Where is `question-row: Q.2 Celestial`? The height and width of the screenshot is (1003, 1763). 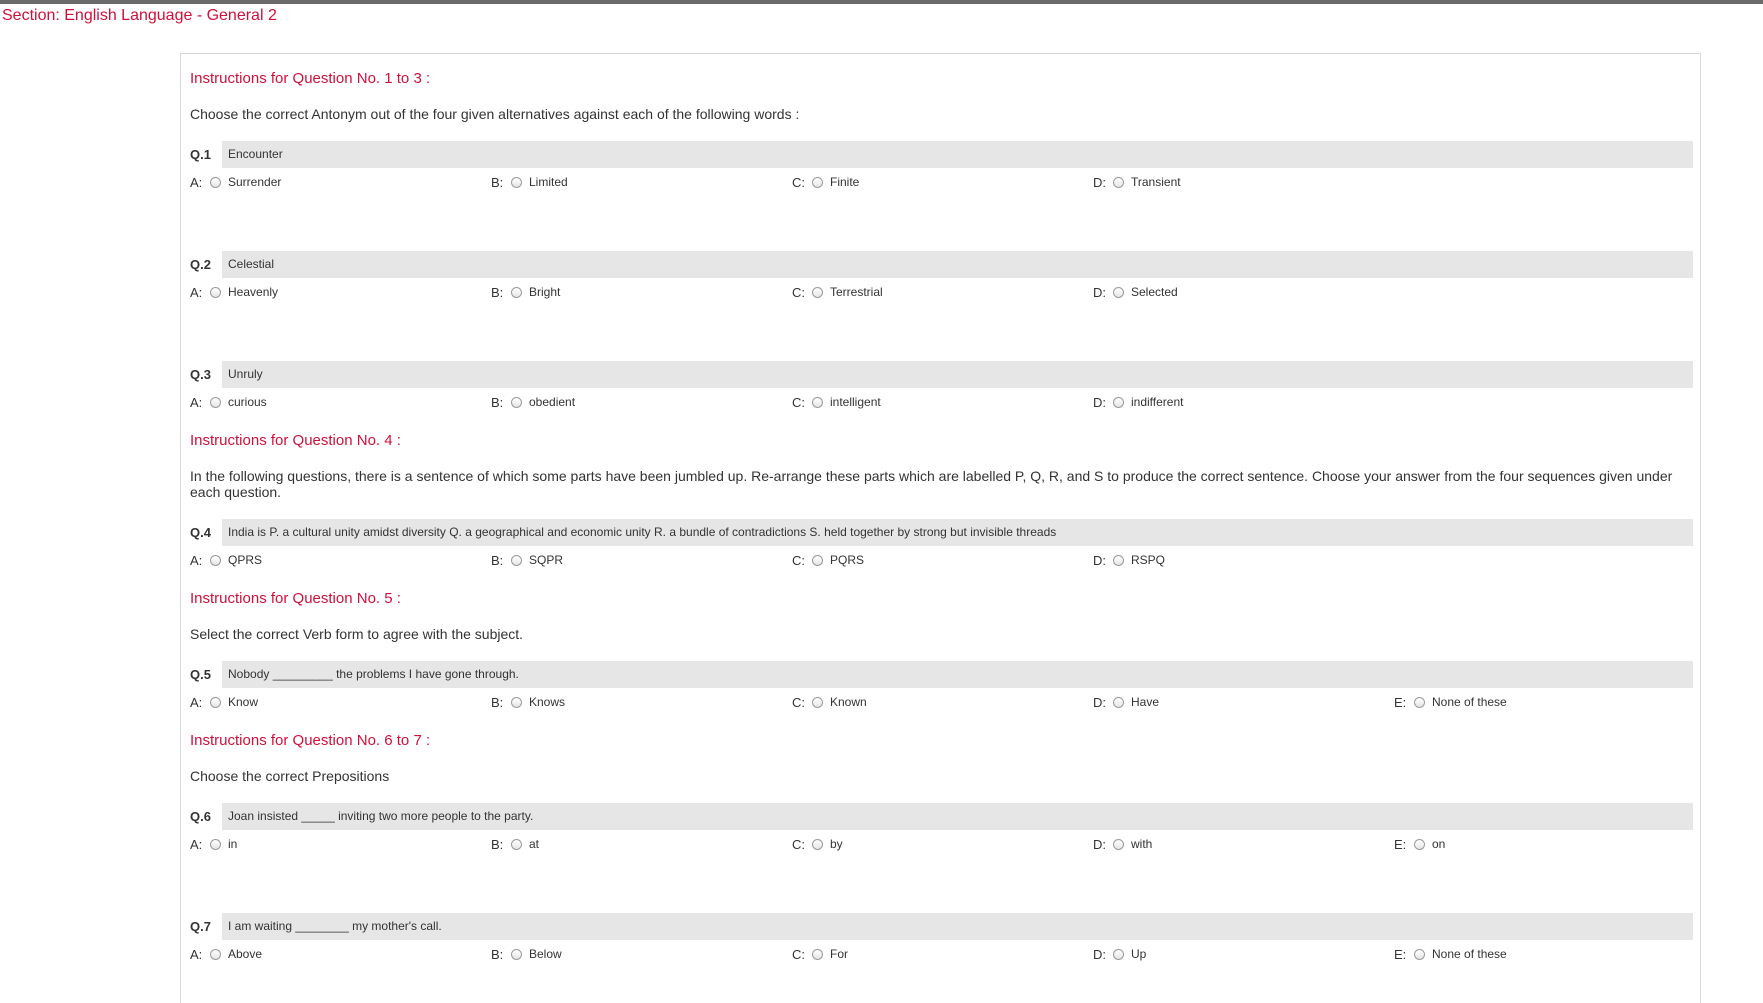
question-row: Q.2 Celestial is located at coordinates (941, 264).